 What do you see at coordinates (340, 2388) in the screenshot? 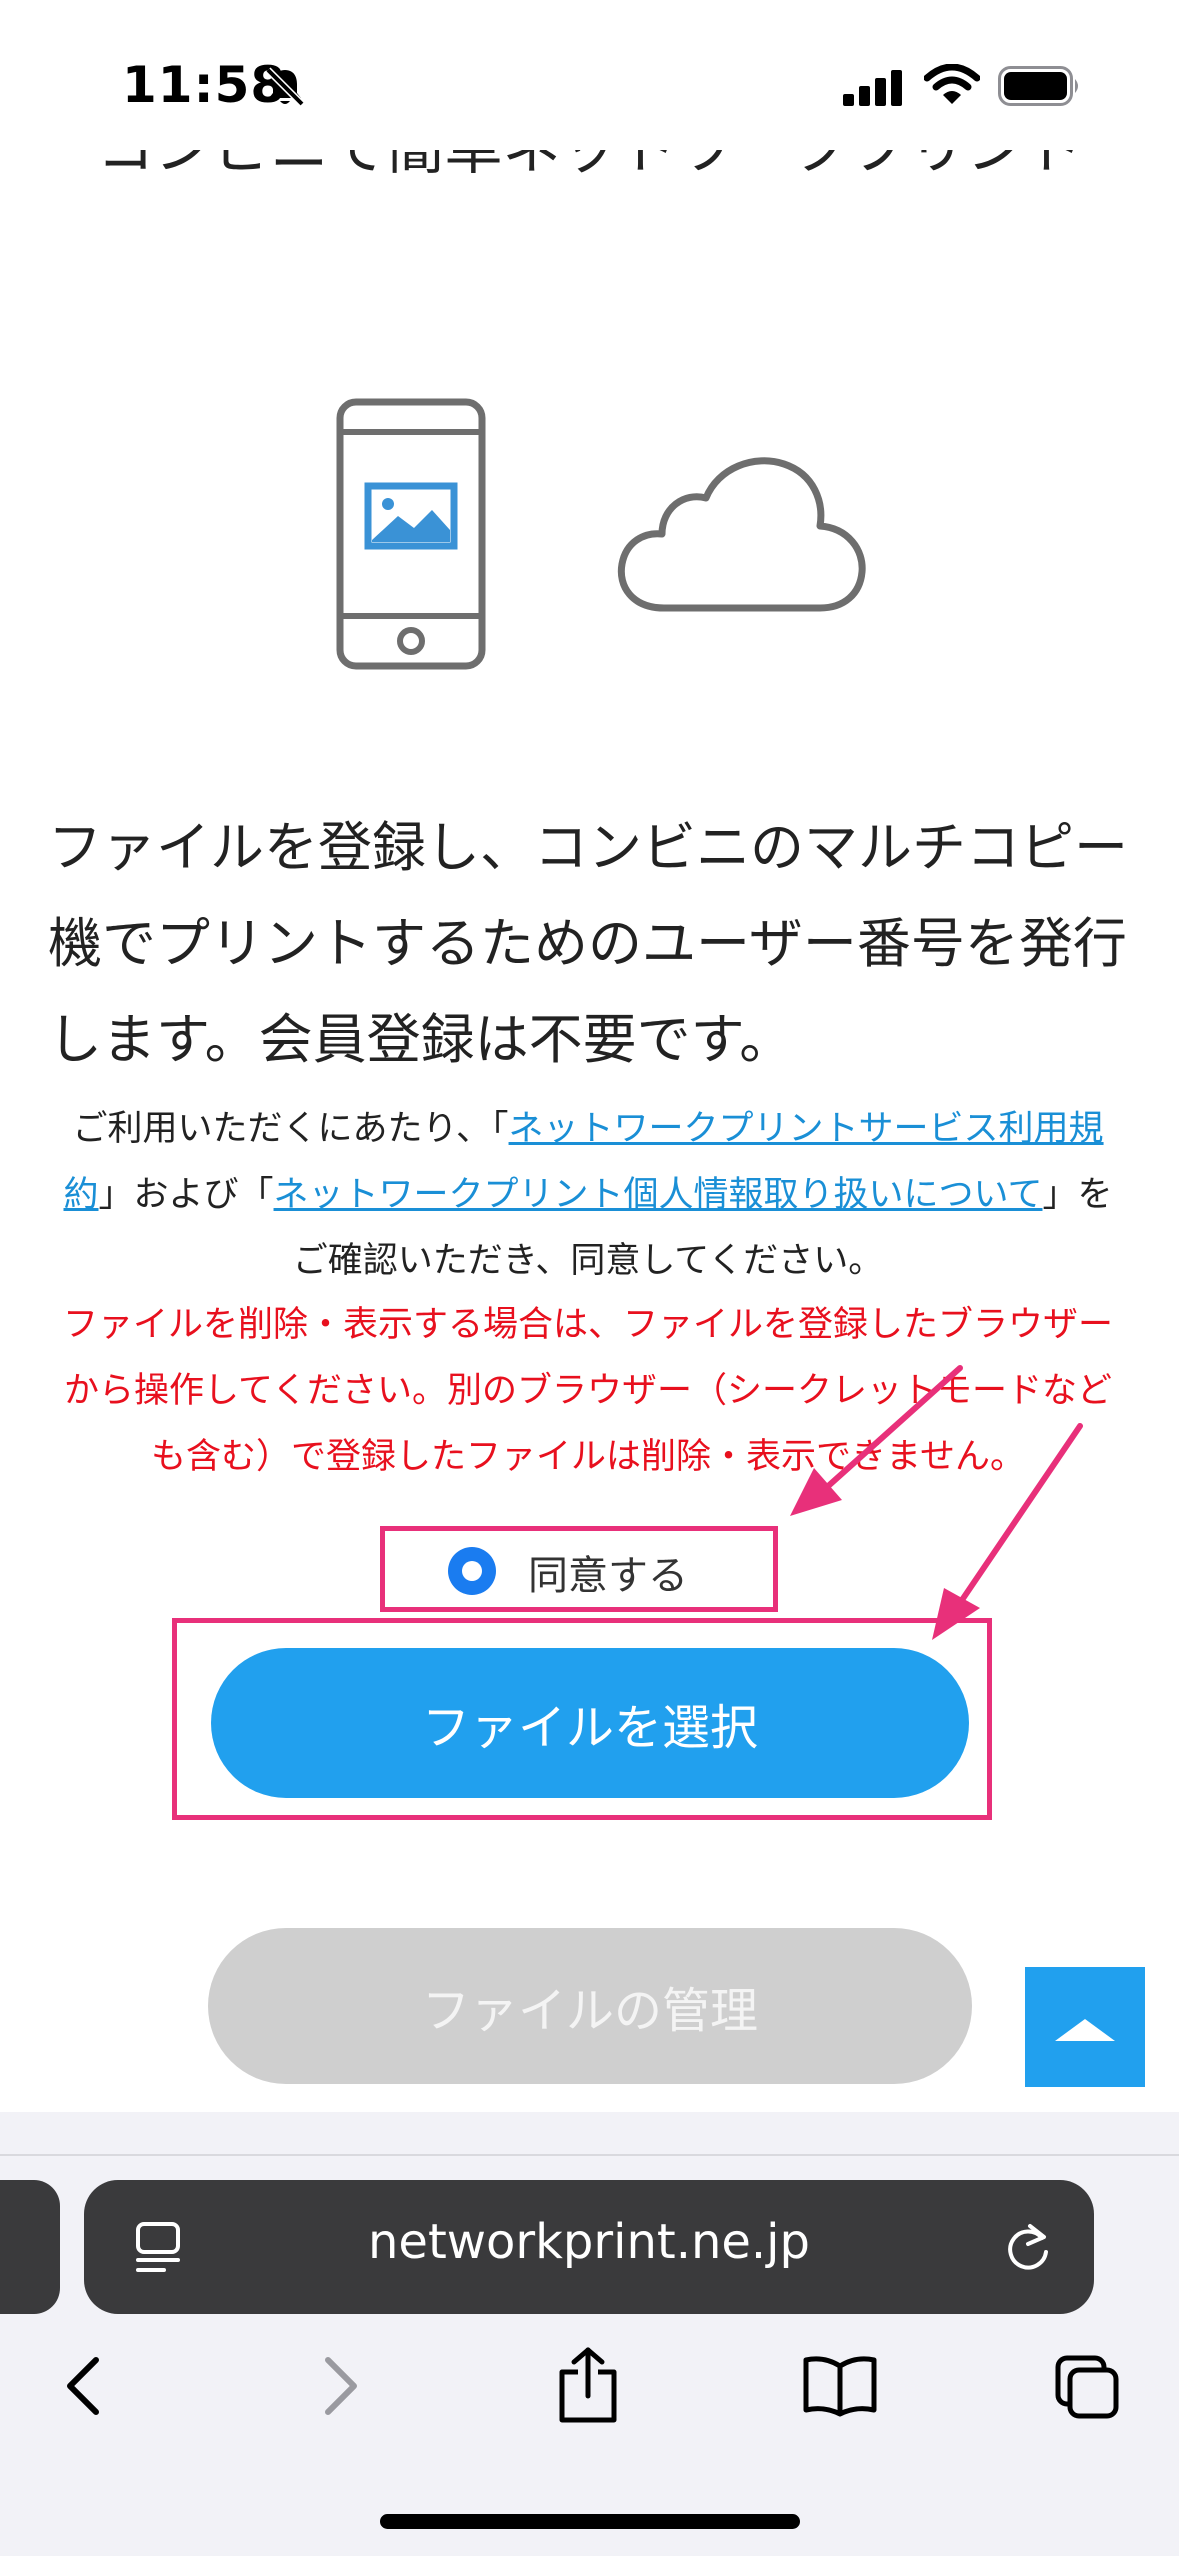
I see `forward-icon` at bounding box center [340, 2388].